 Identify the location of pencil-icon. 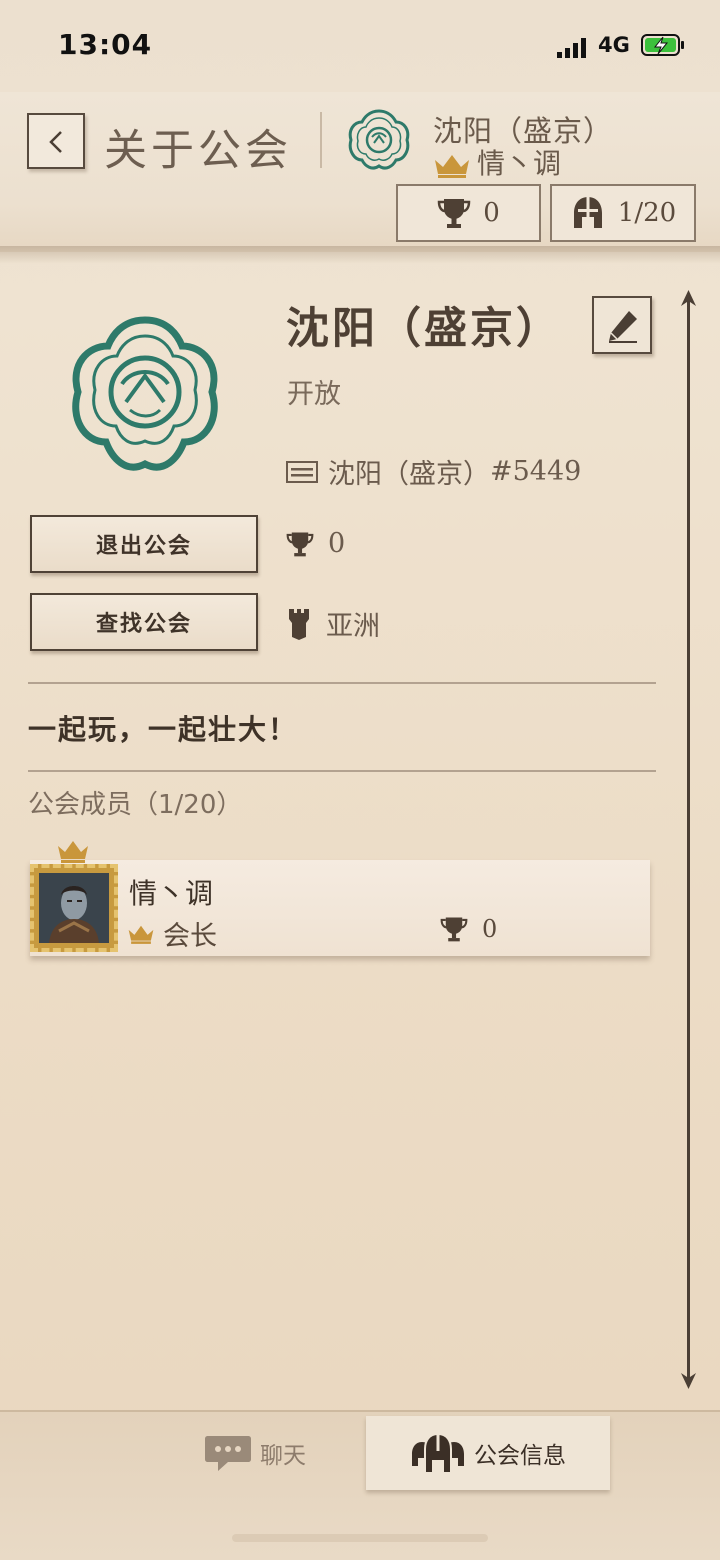
(623, 327).